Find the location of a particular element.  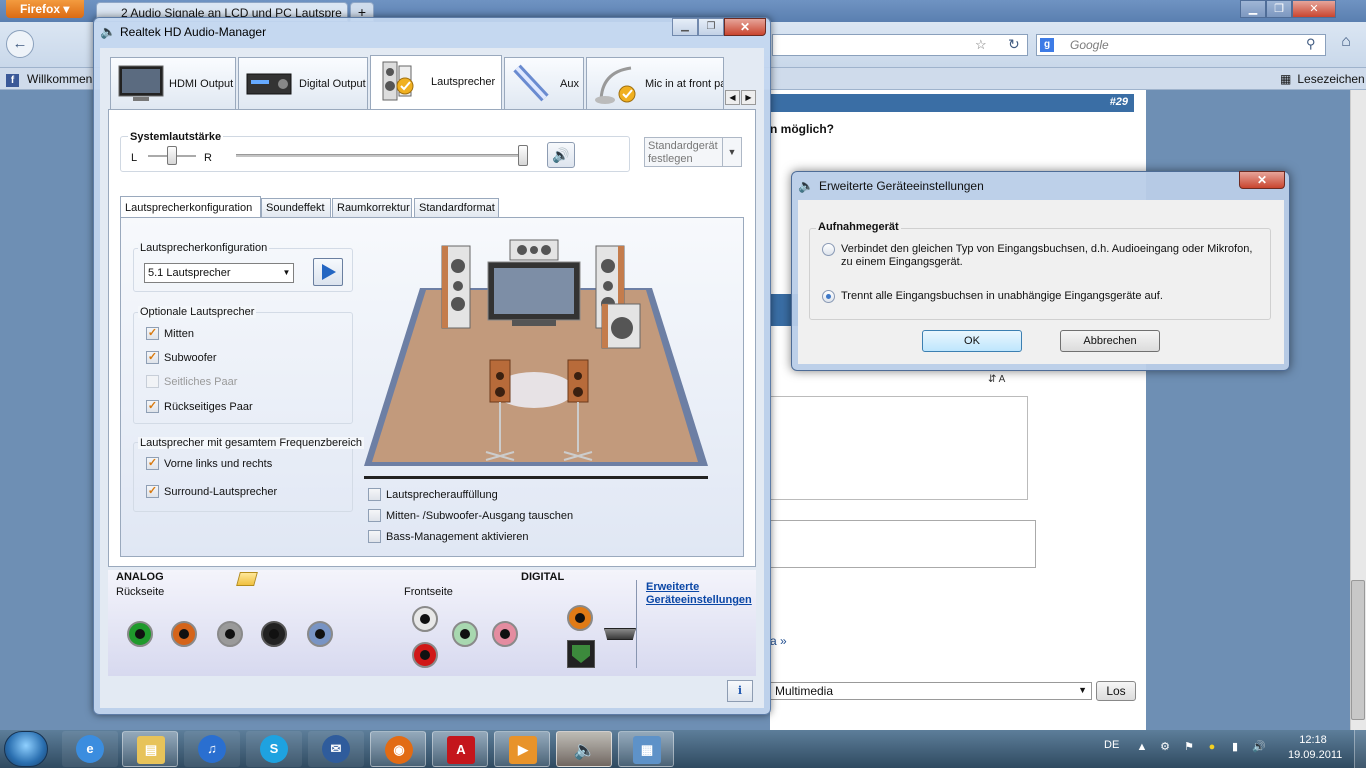

jack-gray is located at coordinates (230, 634).